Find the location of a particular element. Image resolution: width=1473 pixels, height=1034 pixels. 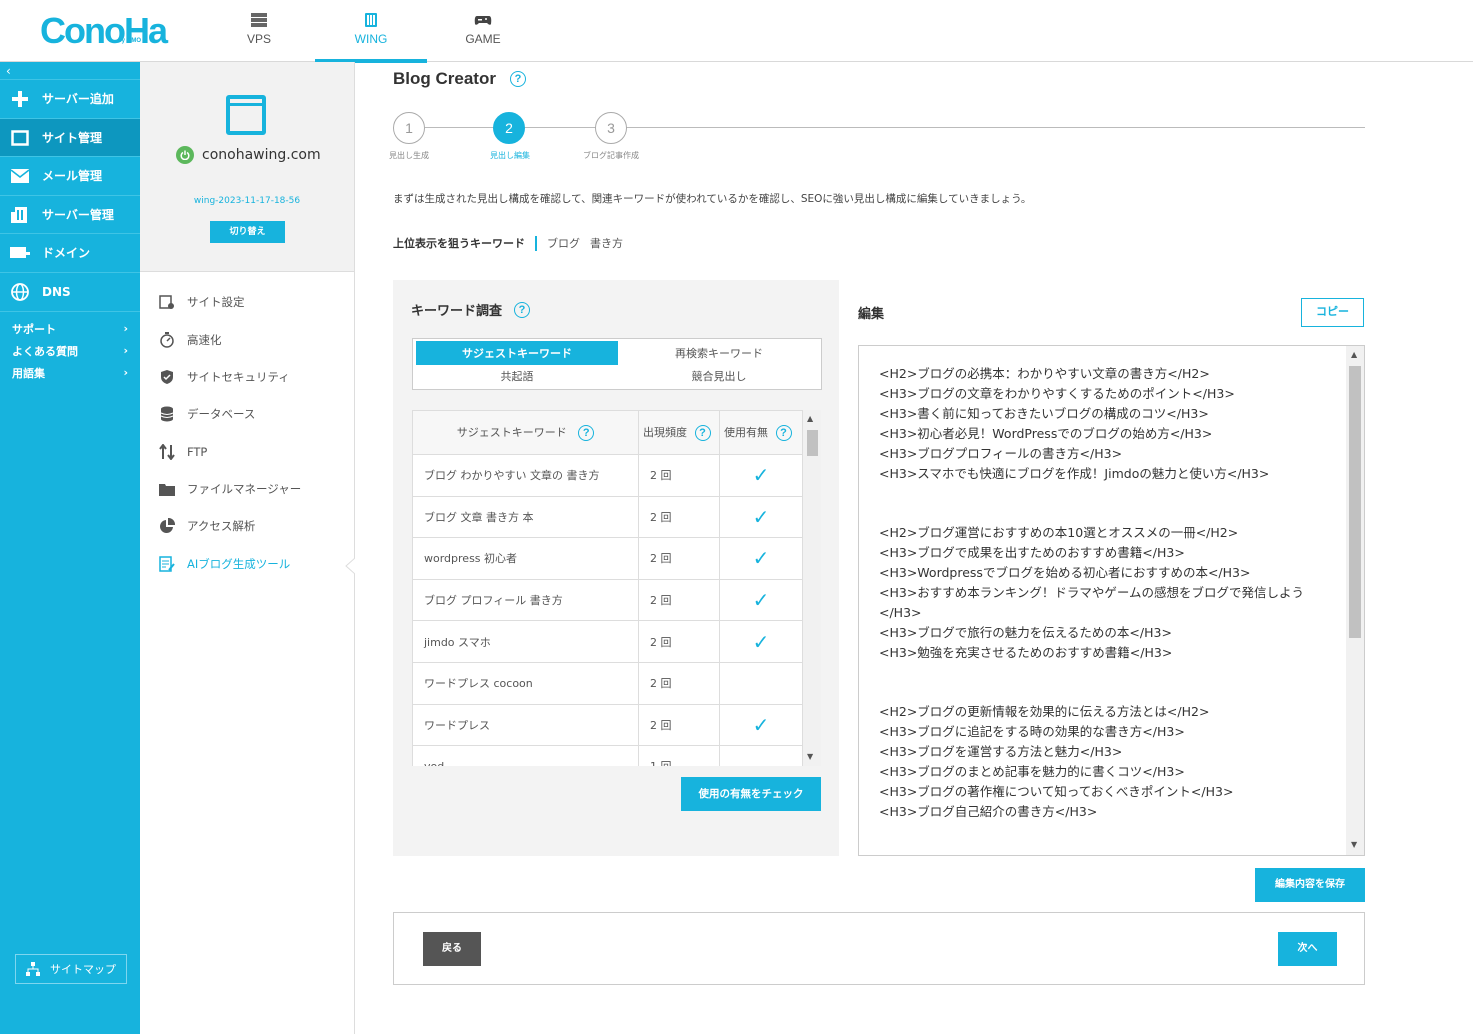

tab-suggest: サジェストキーワード is located at coordinates (517, 353).